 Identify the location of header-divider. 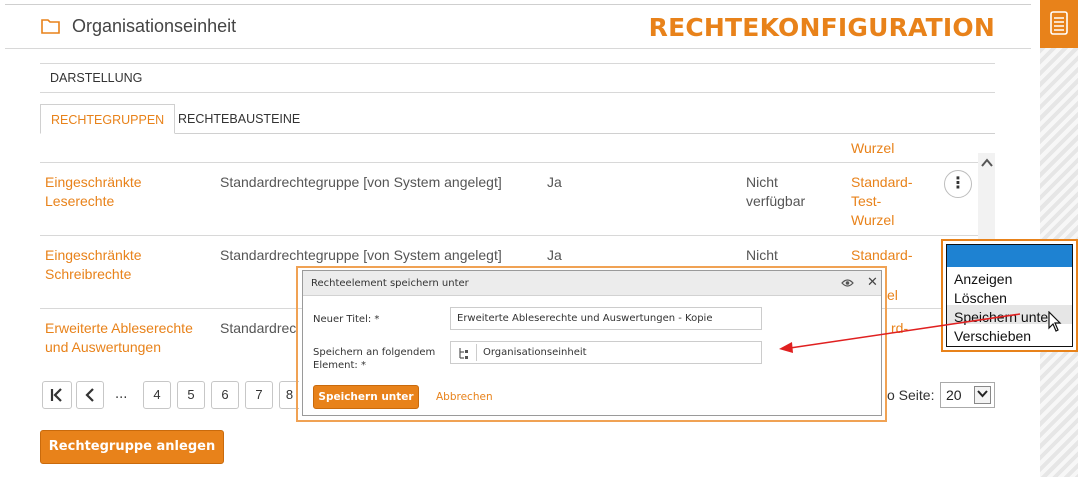
(518, 48).